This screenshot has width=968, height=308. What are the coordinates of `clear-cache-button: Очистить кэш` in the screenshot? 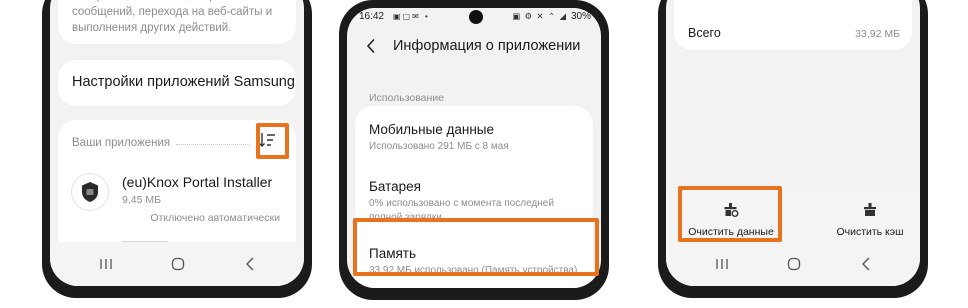 It's located at (870, 217).